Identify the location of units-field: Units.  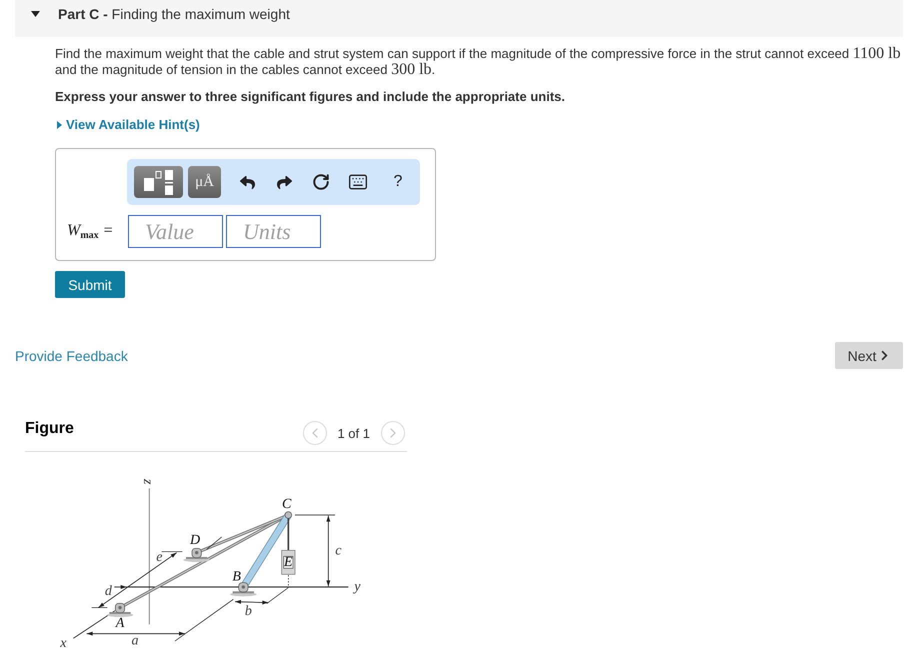
(273, 231).